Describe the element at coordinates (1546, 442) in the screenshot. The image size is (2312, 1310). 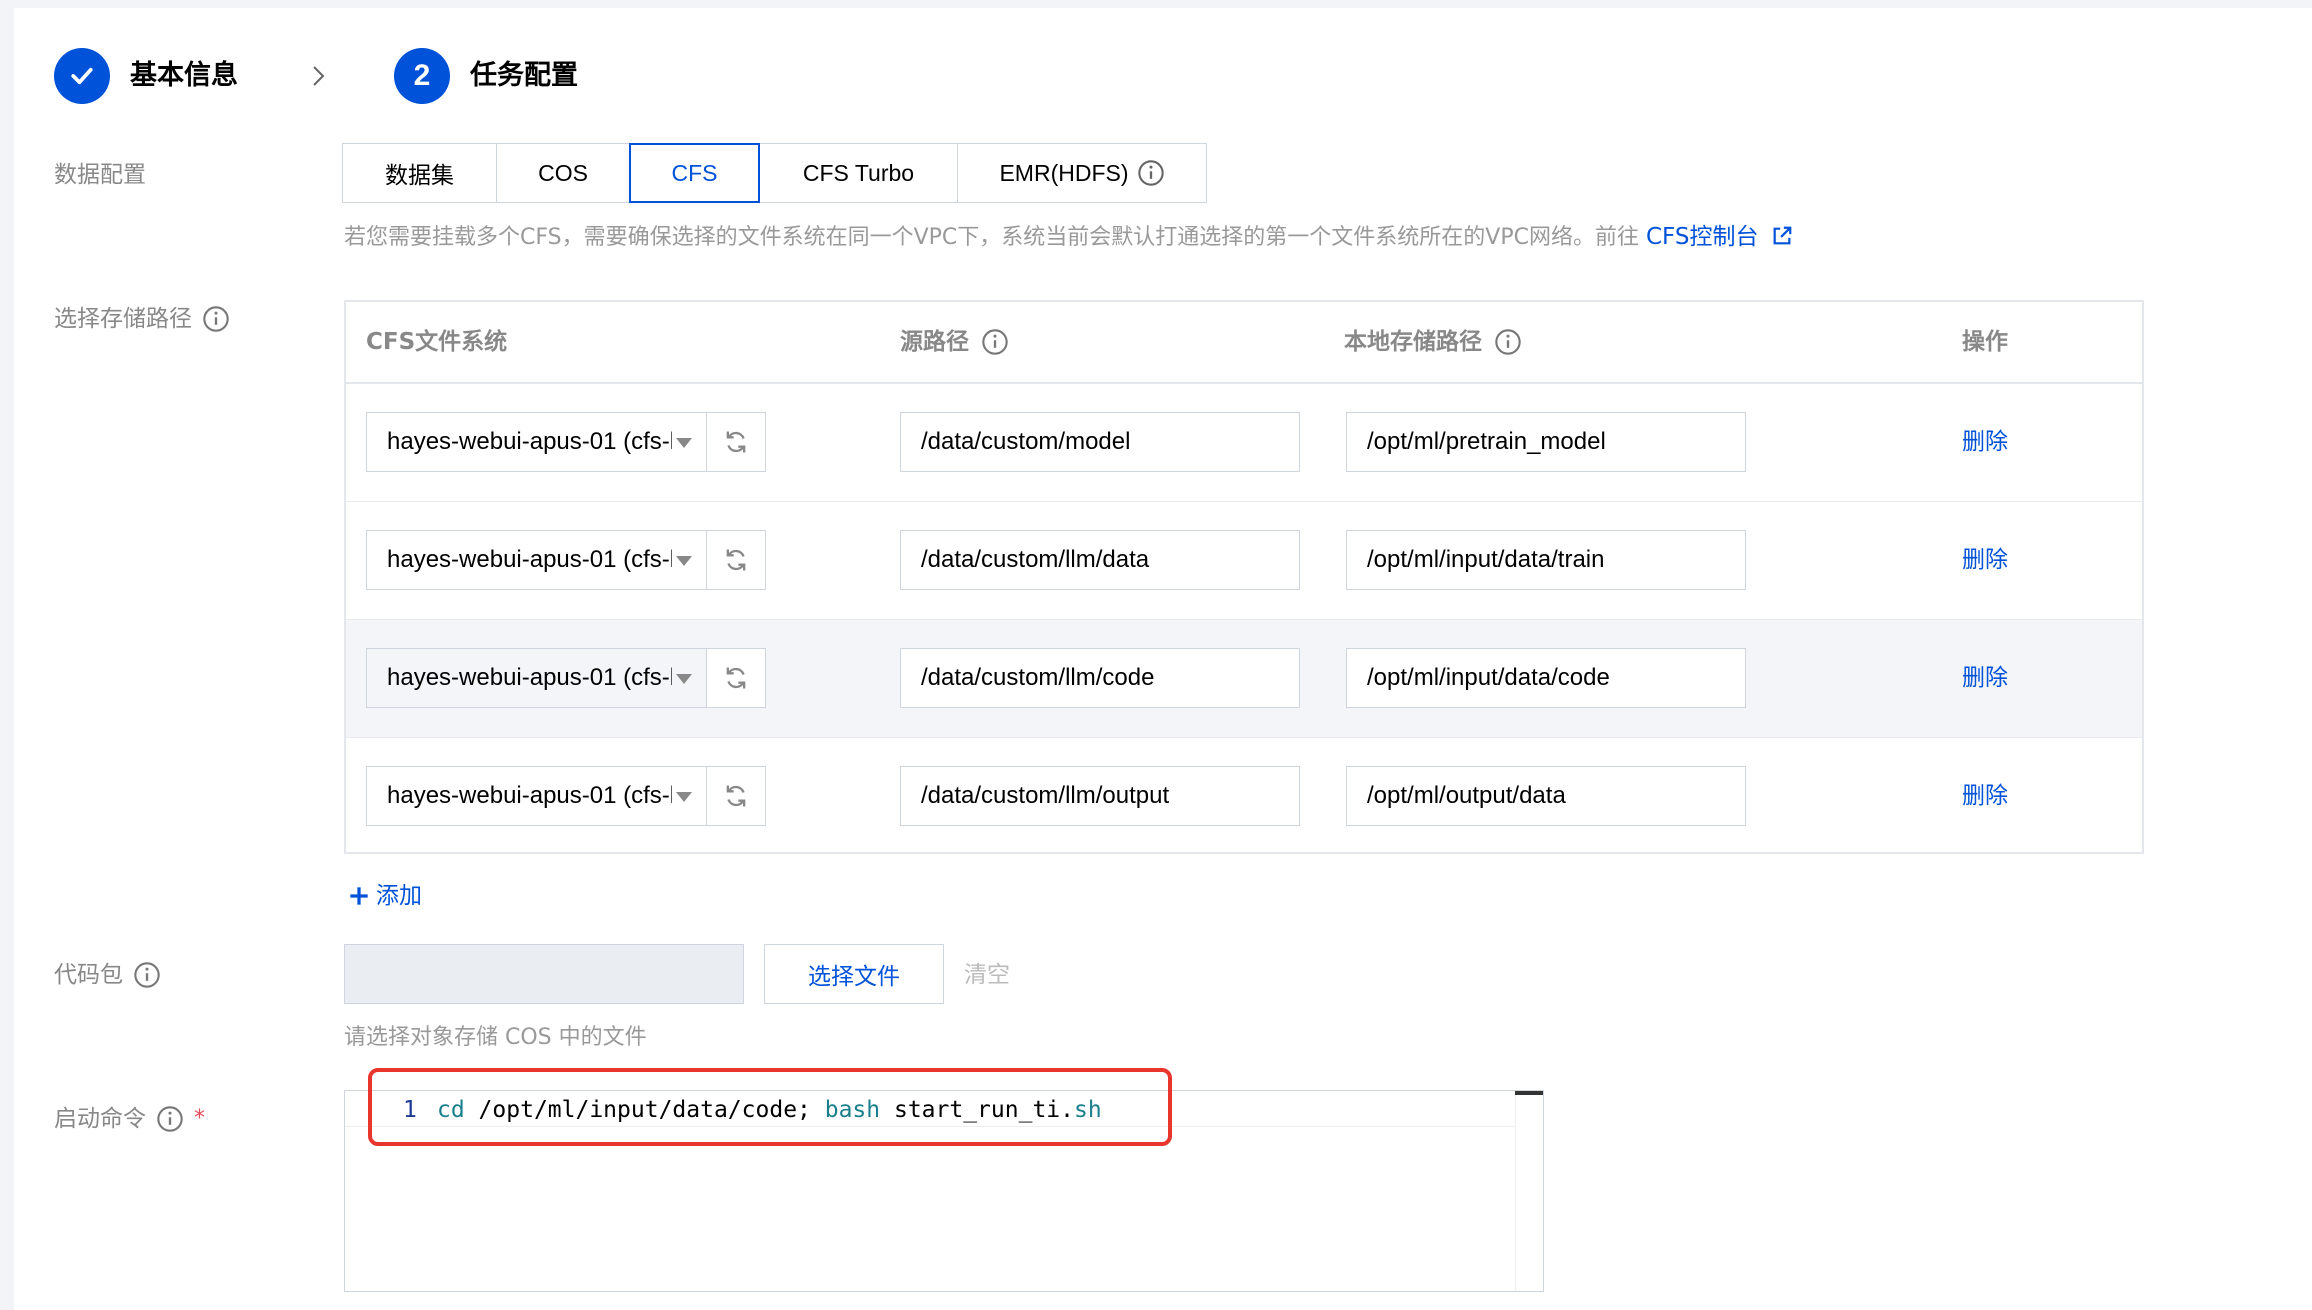
I see `local-path-input: /opt/ml/pretrain_model` at that location.